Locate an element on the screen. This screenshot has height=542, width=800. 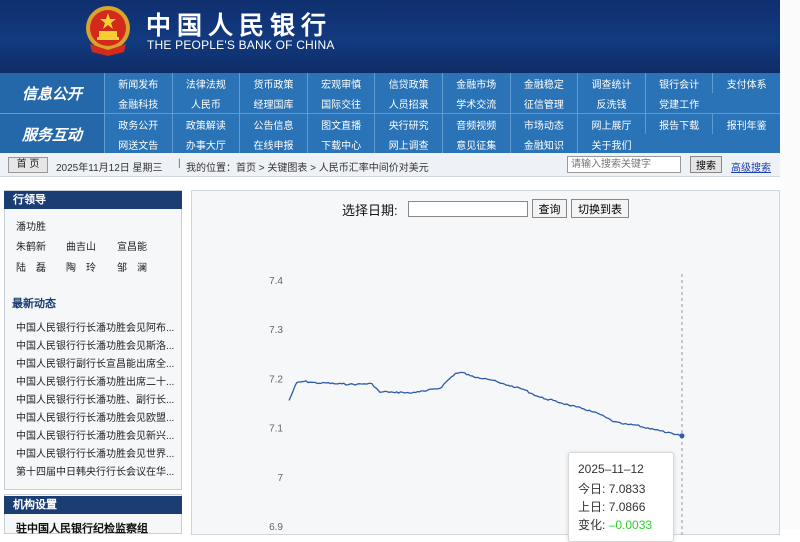
bank-title-chinese: 中国人民银行 is located at coordinates (239, 25).